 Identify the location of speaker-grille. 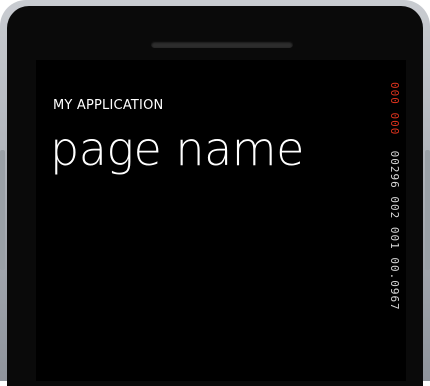
(222, 44).